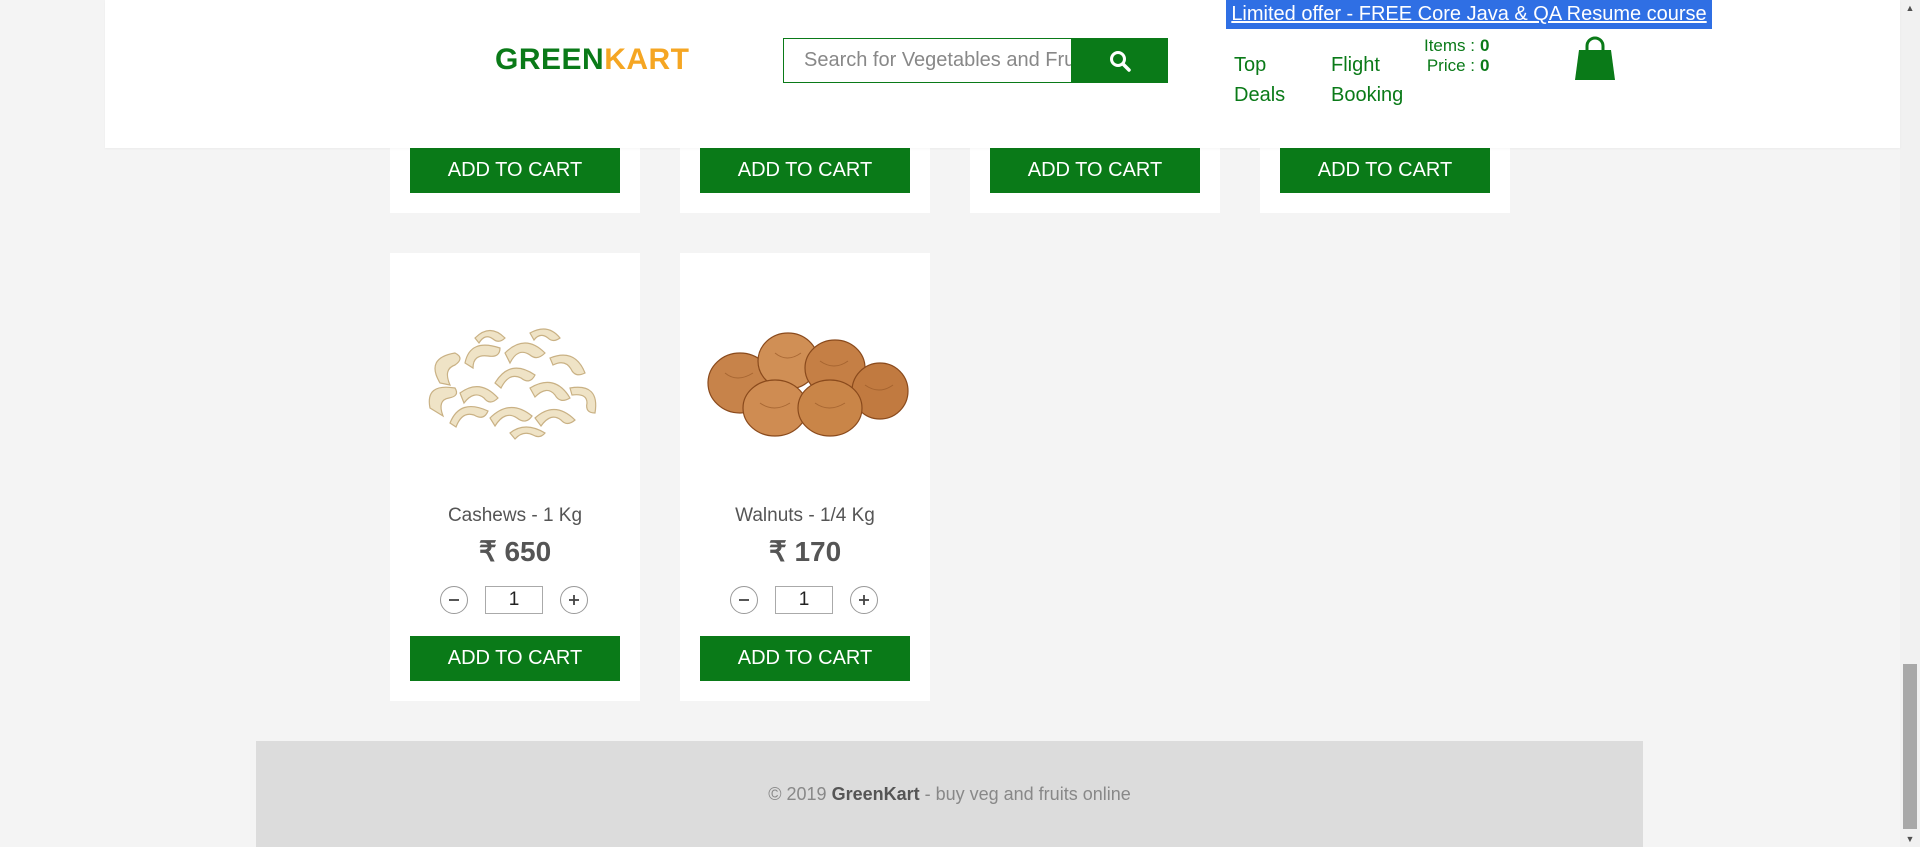 The height and width of the screenshot is (847, 1920). What do you see at coordinates (1449, 45) in the screenshot?
I see `items-label: Items :` at bounding box center [1449, 45].